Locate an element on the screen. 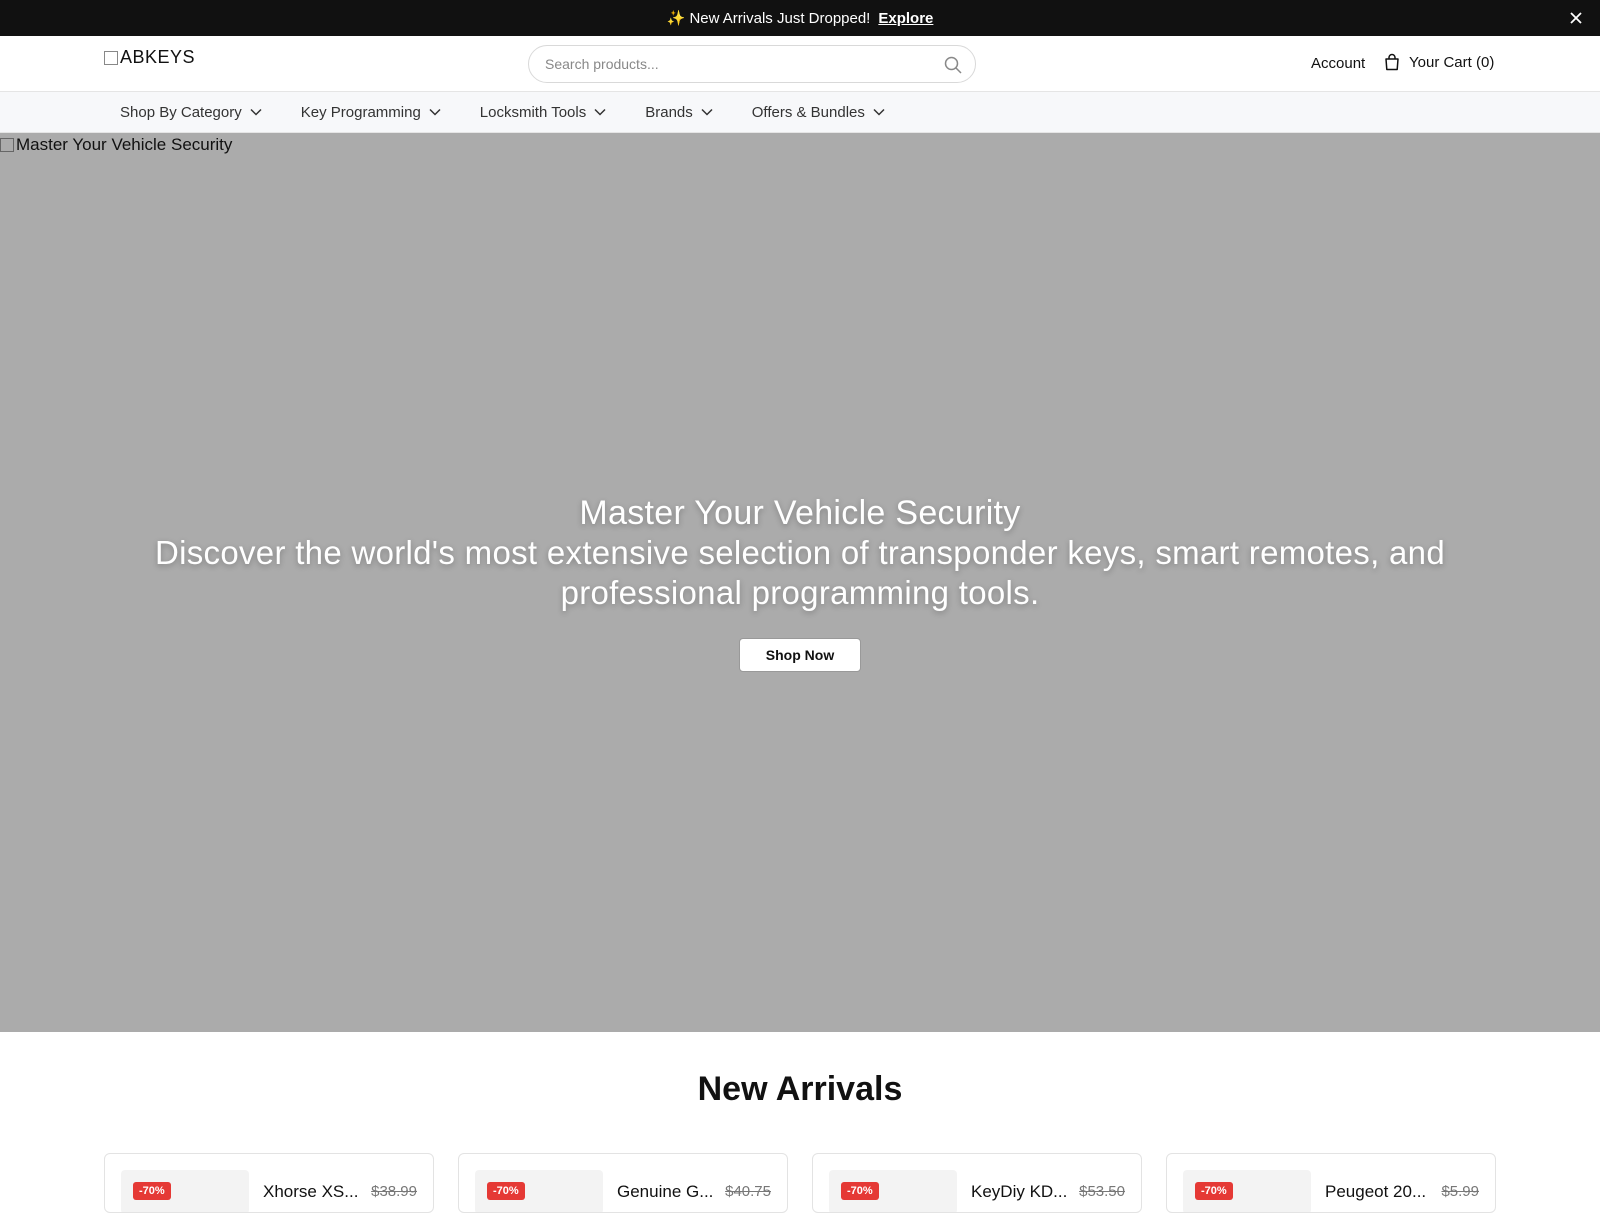 The width and height of the screenshot is (1600, 1213). hero-image-alt: Master Your Vehicle Security is located at coordinates (116, 145).